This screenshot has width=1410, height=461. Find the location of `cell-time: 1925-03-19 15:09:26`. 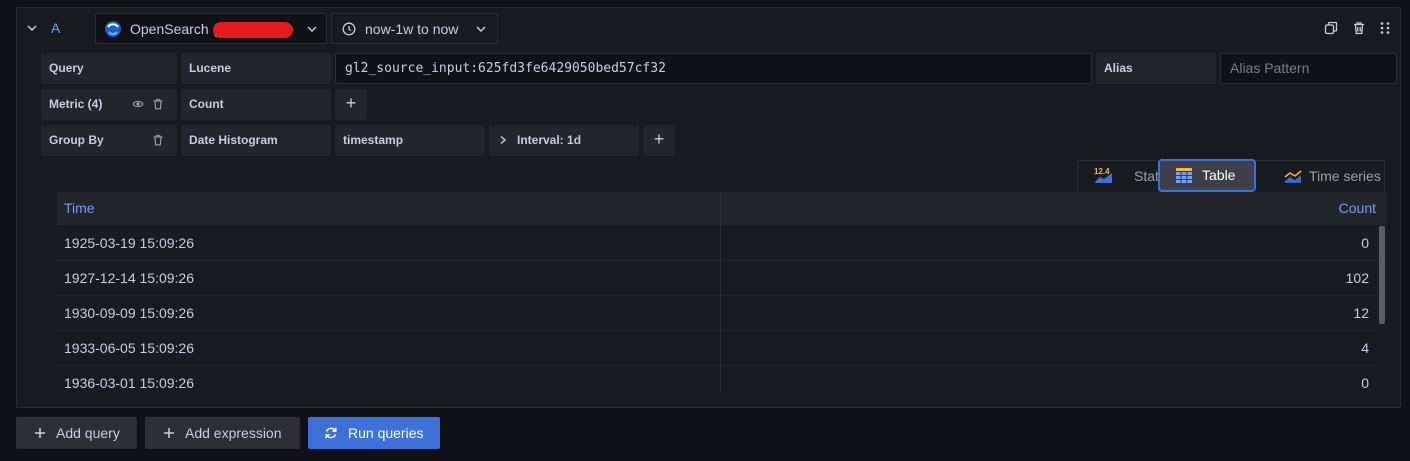

cell-time: 1925-03-19 15:09:26 is located at coordinates (129, 243).